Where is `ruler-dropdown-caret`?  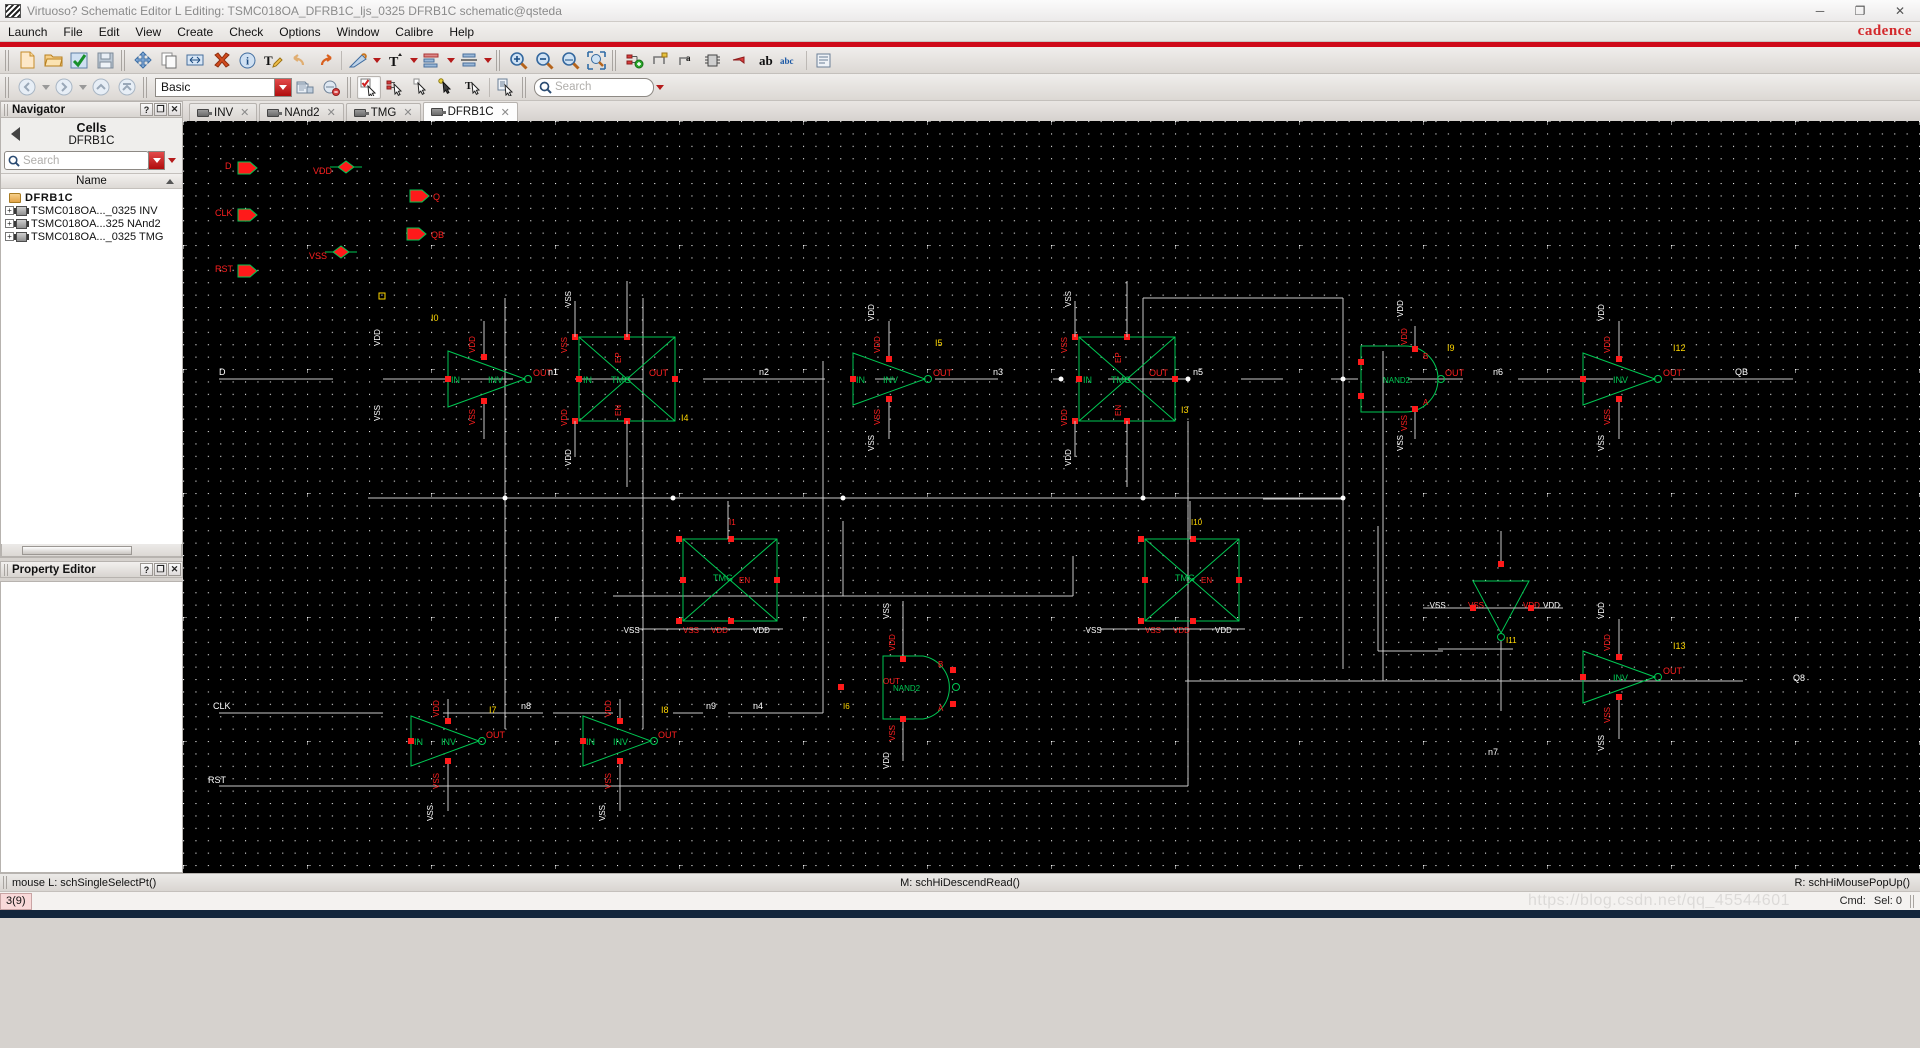
ruler-dropdown-caret is located at coordinates (376, 60).